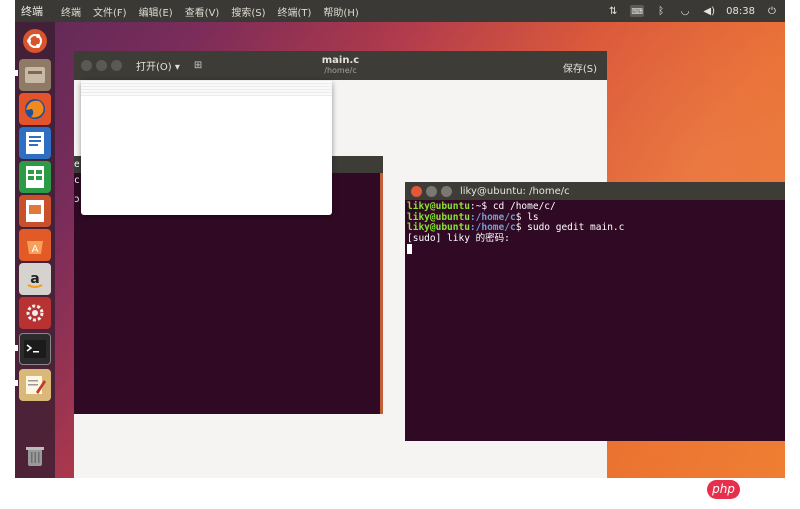 The width and height of the screenshot is (800, 509). What do you see at coordinates (35, 385) in the screenshot?
I see `text-editor-icon` at bounding box center [35, 385].